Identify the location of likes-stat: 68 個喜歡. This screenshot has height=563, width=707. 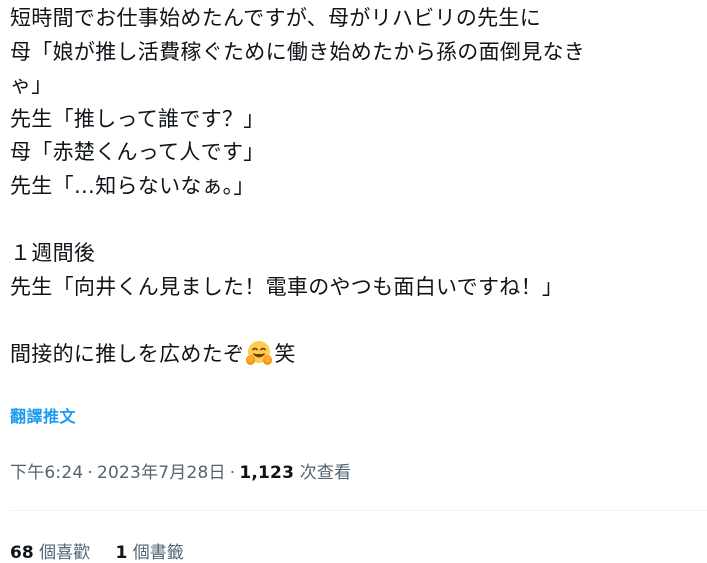
(50, 550).